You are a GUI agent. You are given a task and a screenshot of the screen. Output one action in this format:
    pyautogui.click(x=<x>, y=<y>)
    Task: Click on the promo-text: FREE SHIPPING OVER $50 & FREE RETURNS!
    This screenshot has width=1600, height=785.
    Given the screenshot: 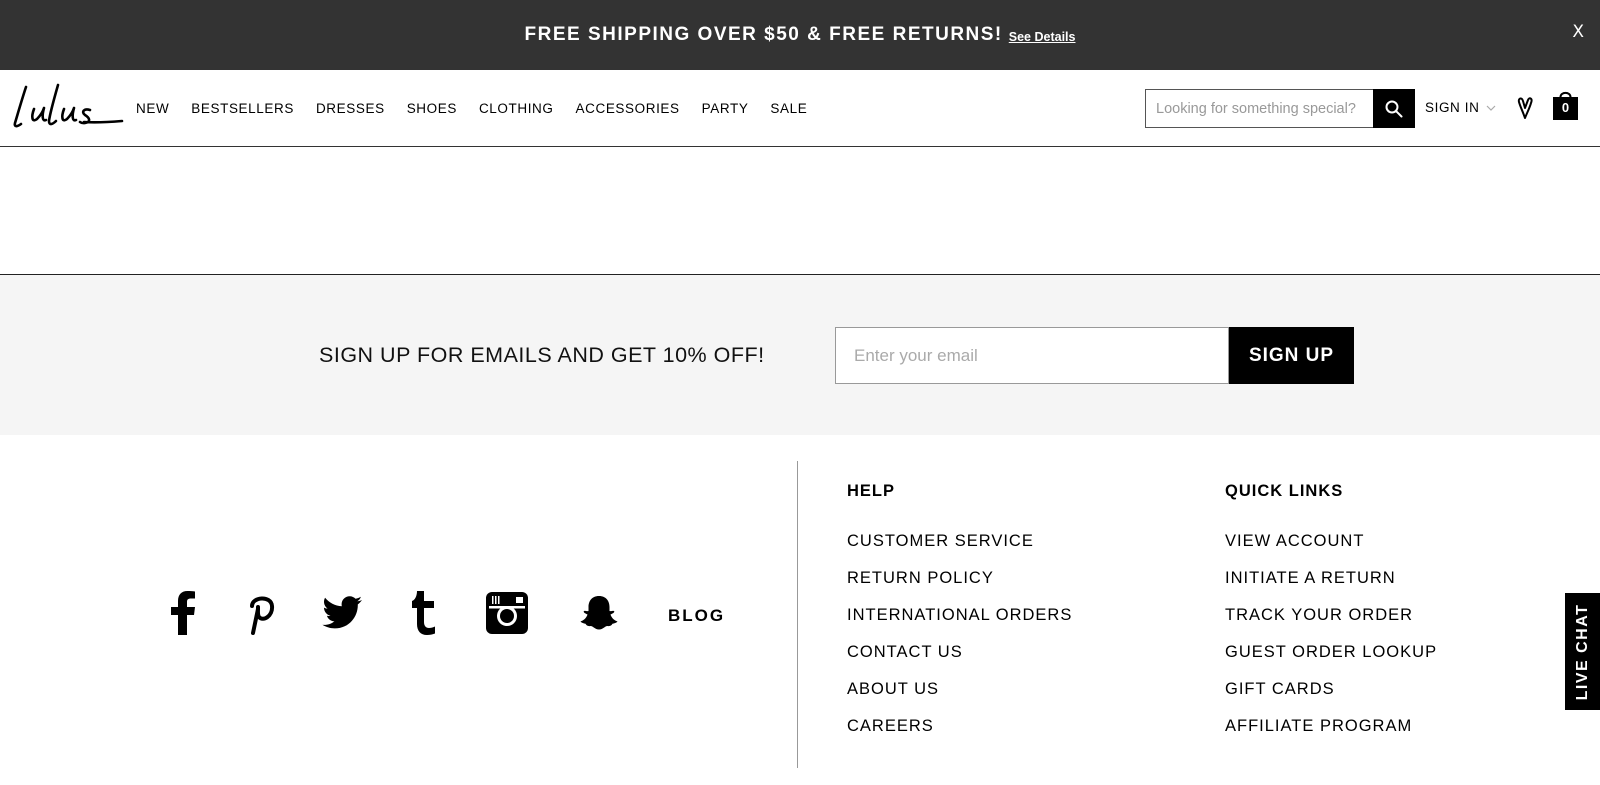 What is the action you would take?
    pyautogui.click(x=763, y=34)
    